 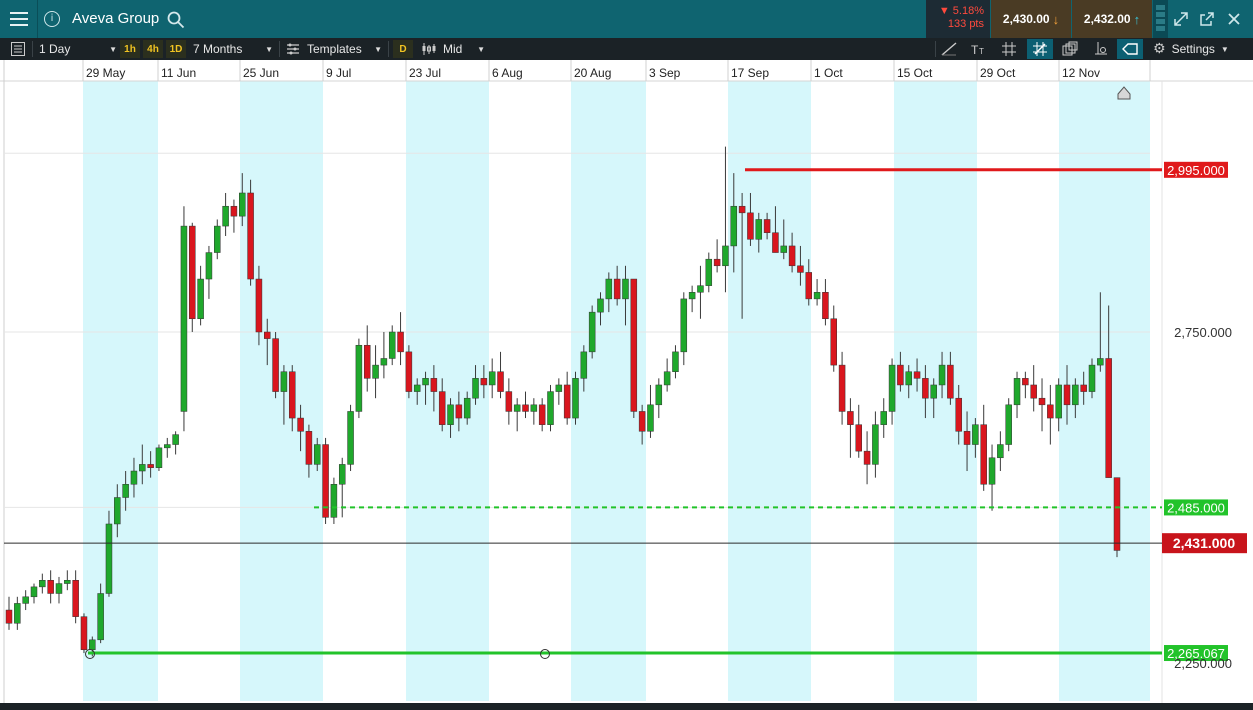 I want to click on interval-select: 1 Day ▼, so click(x=78, y=49).